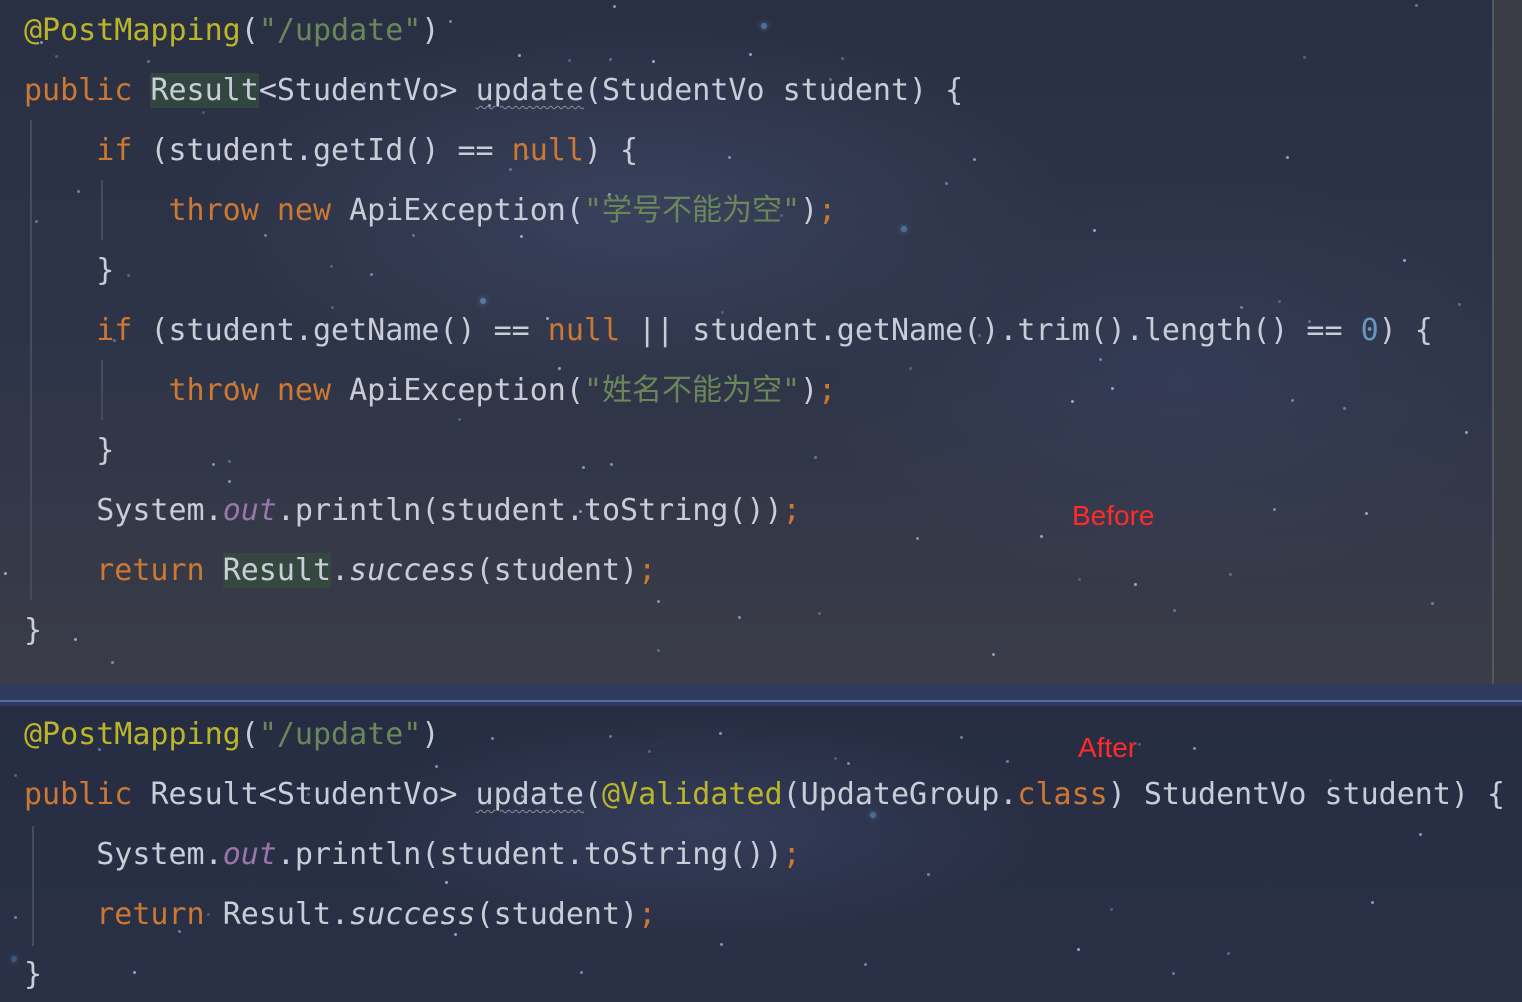 The height and width of the screenshot is (1002, 1522). Describe the element at coordinates (331, 150) in the screenshot. I see `code-token: (student.getId() ==` at that location.